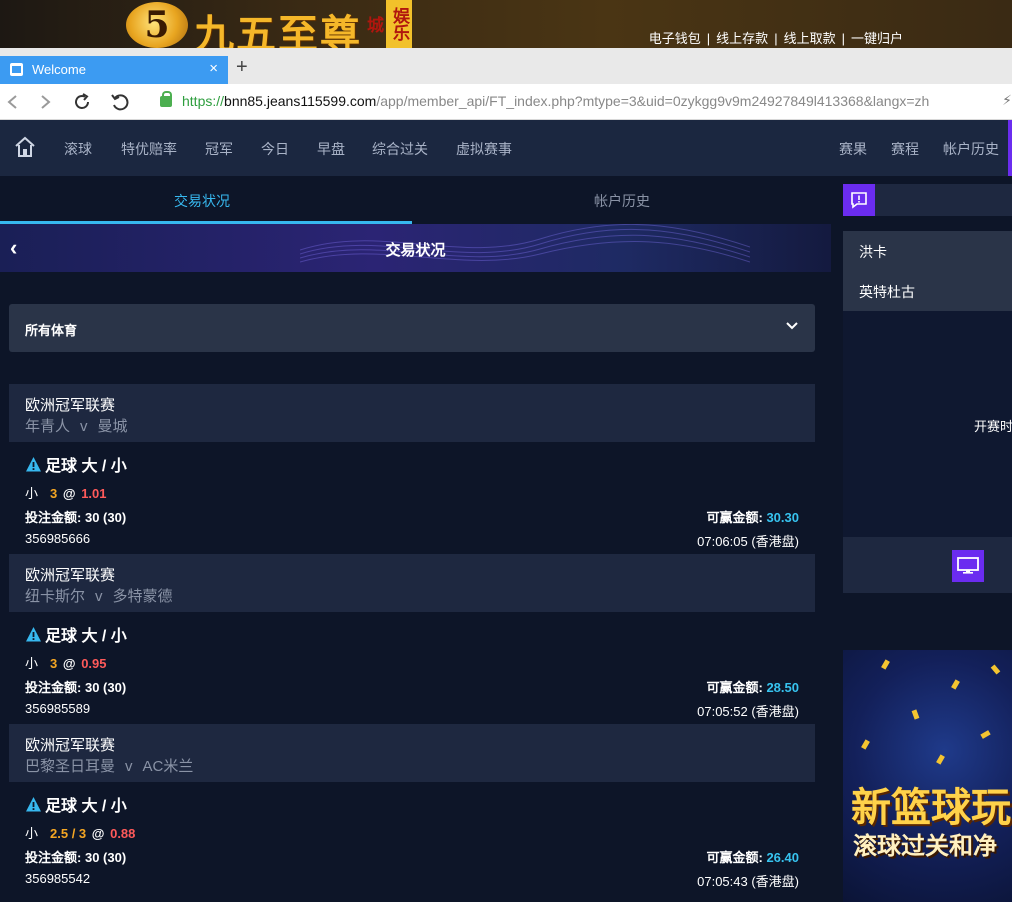 This screenshot has height=902, width=1012. What do you see at coordinates (242, 67) in the screenshot?
I see `new-tab-button: +` at bounding box center [242, 67].